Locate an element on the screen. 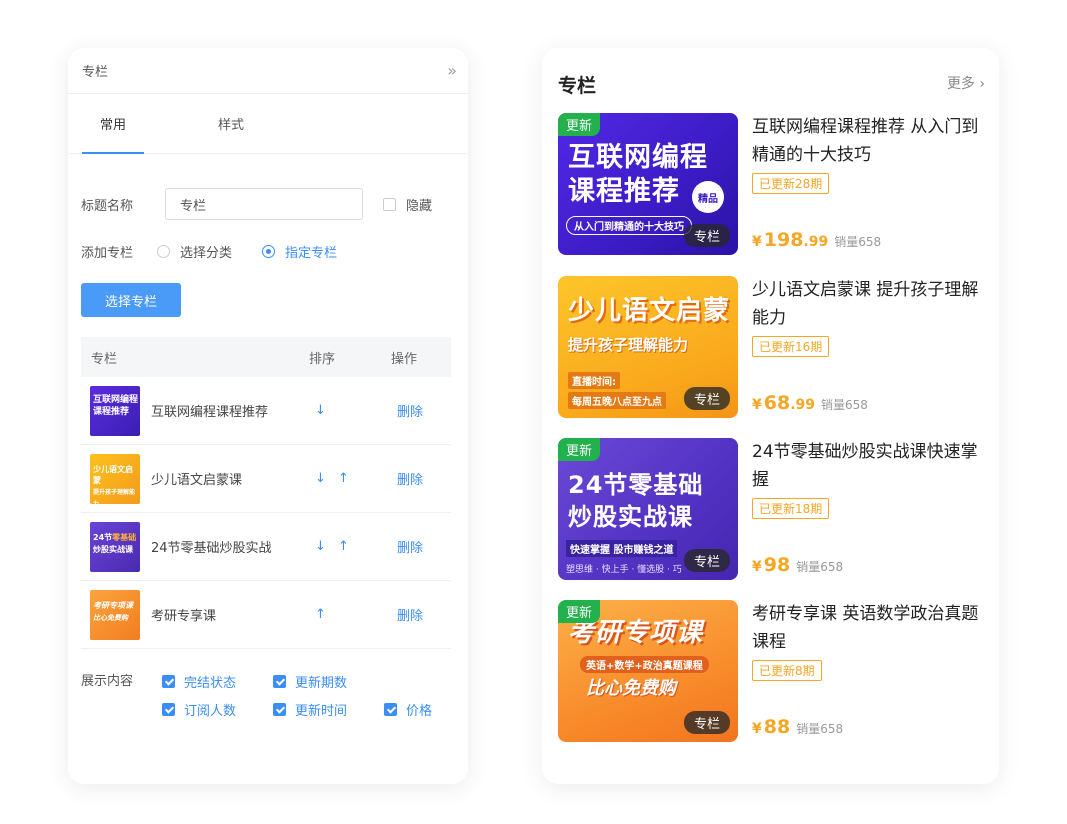 The height and width of the screenshot is (824, 1067). radio-specify-column-label: 指定专栏 is located at coordinates (311, 253).